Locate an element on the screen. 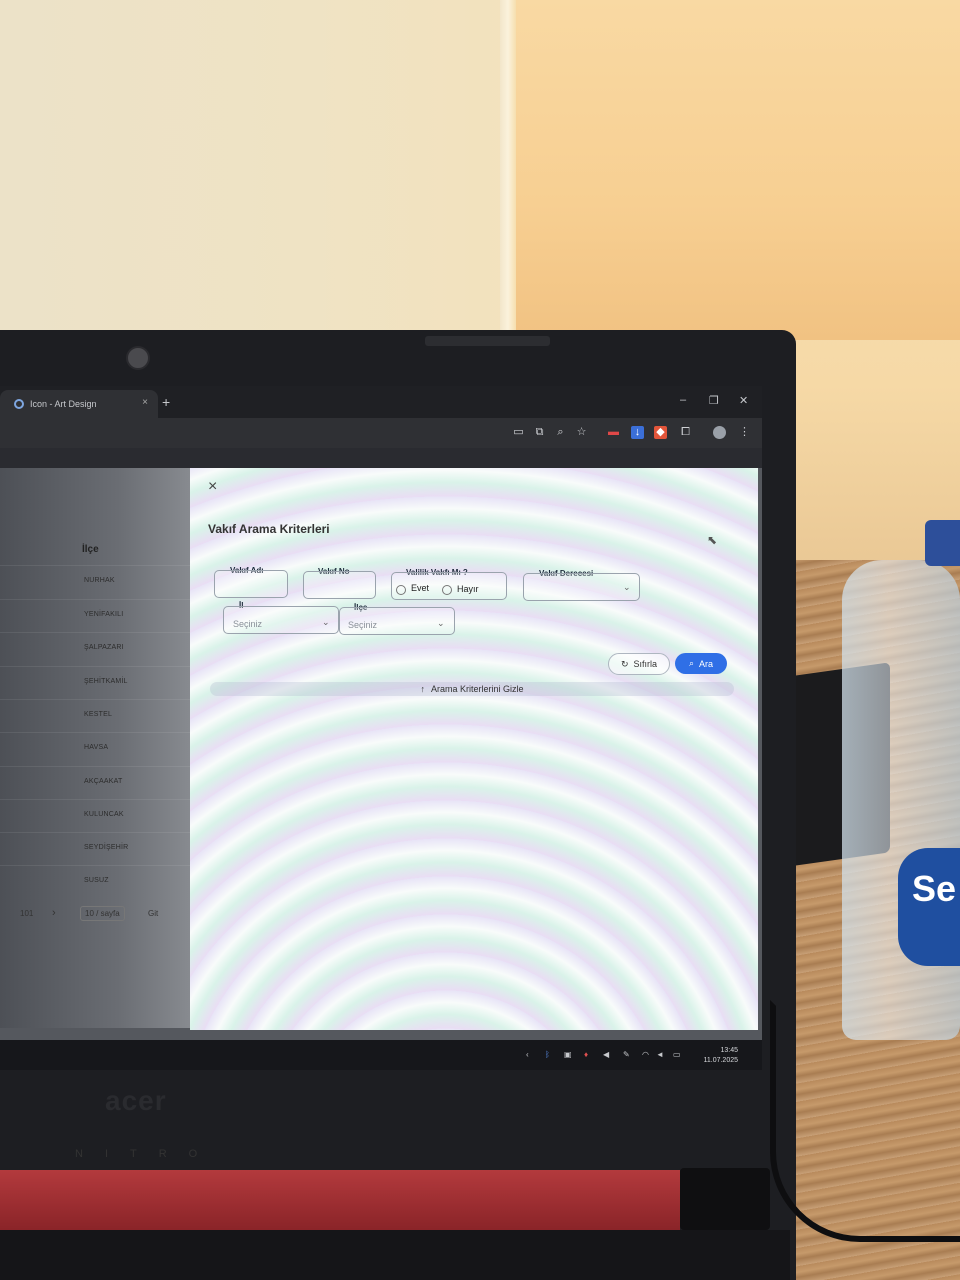 Image resolution: width=960 pixels, height=1280 pixels. cell-ilce: HAVSA is located at coordinates (96, 747).